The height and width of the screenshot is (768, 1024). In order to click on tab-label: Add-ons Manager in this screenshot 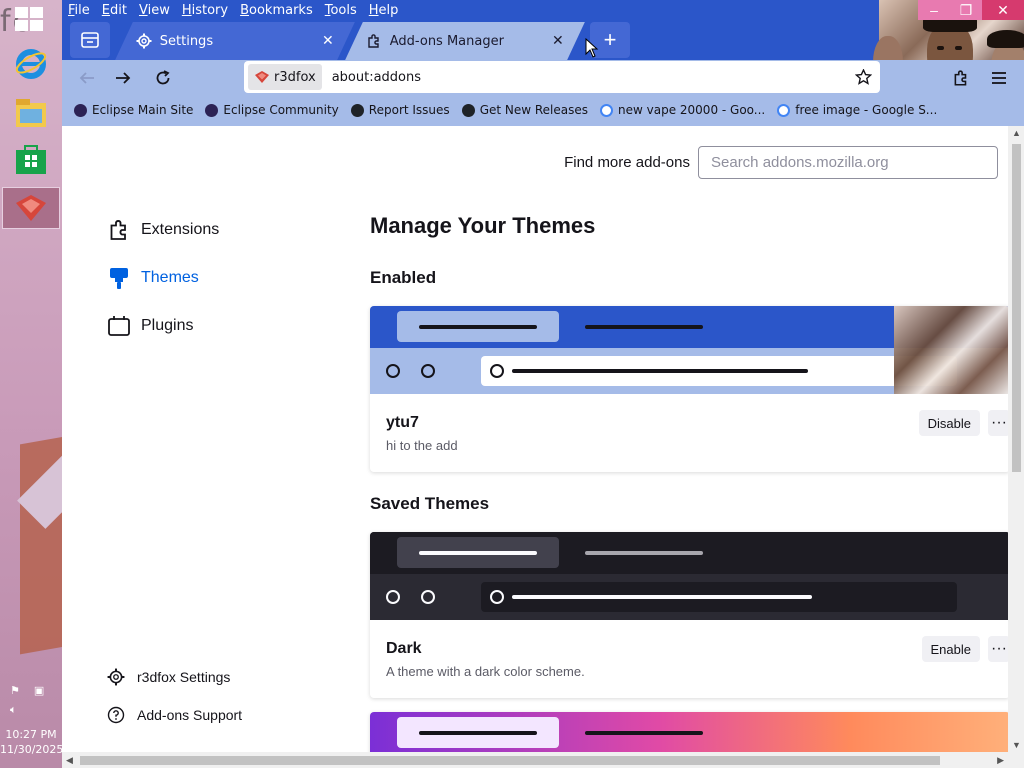, I will do `click(447, 41)`.